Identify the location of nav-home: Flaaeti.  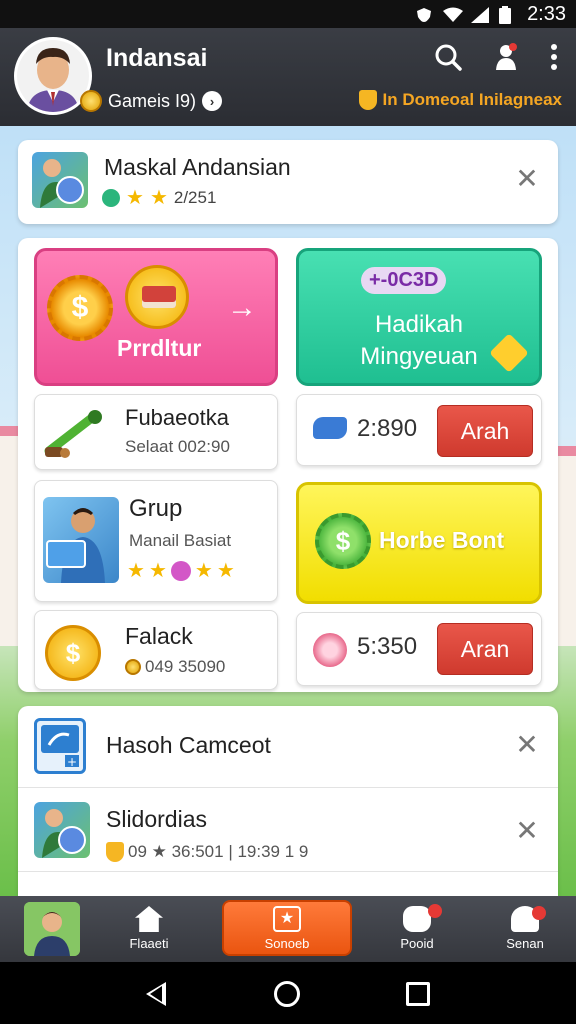
(149, 930).